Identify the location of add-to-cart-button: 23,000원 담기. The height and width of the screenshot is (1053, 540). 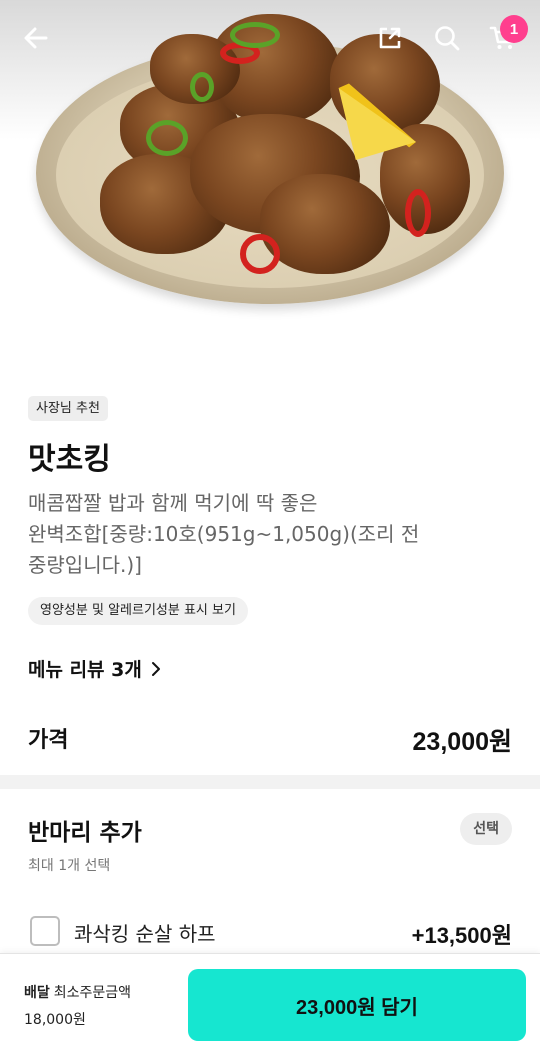
(357, 1005).